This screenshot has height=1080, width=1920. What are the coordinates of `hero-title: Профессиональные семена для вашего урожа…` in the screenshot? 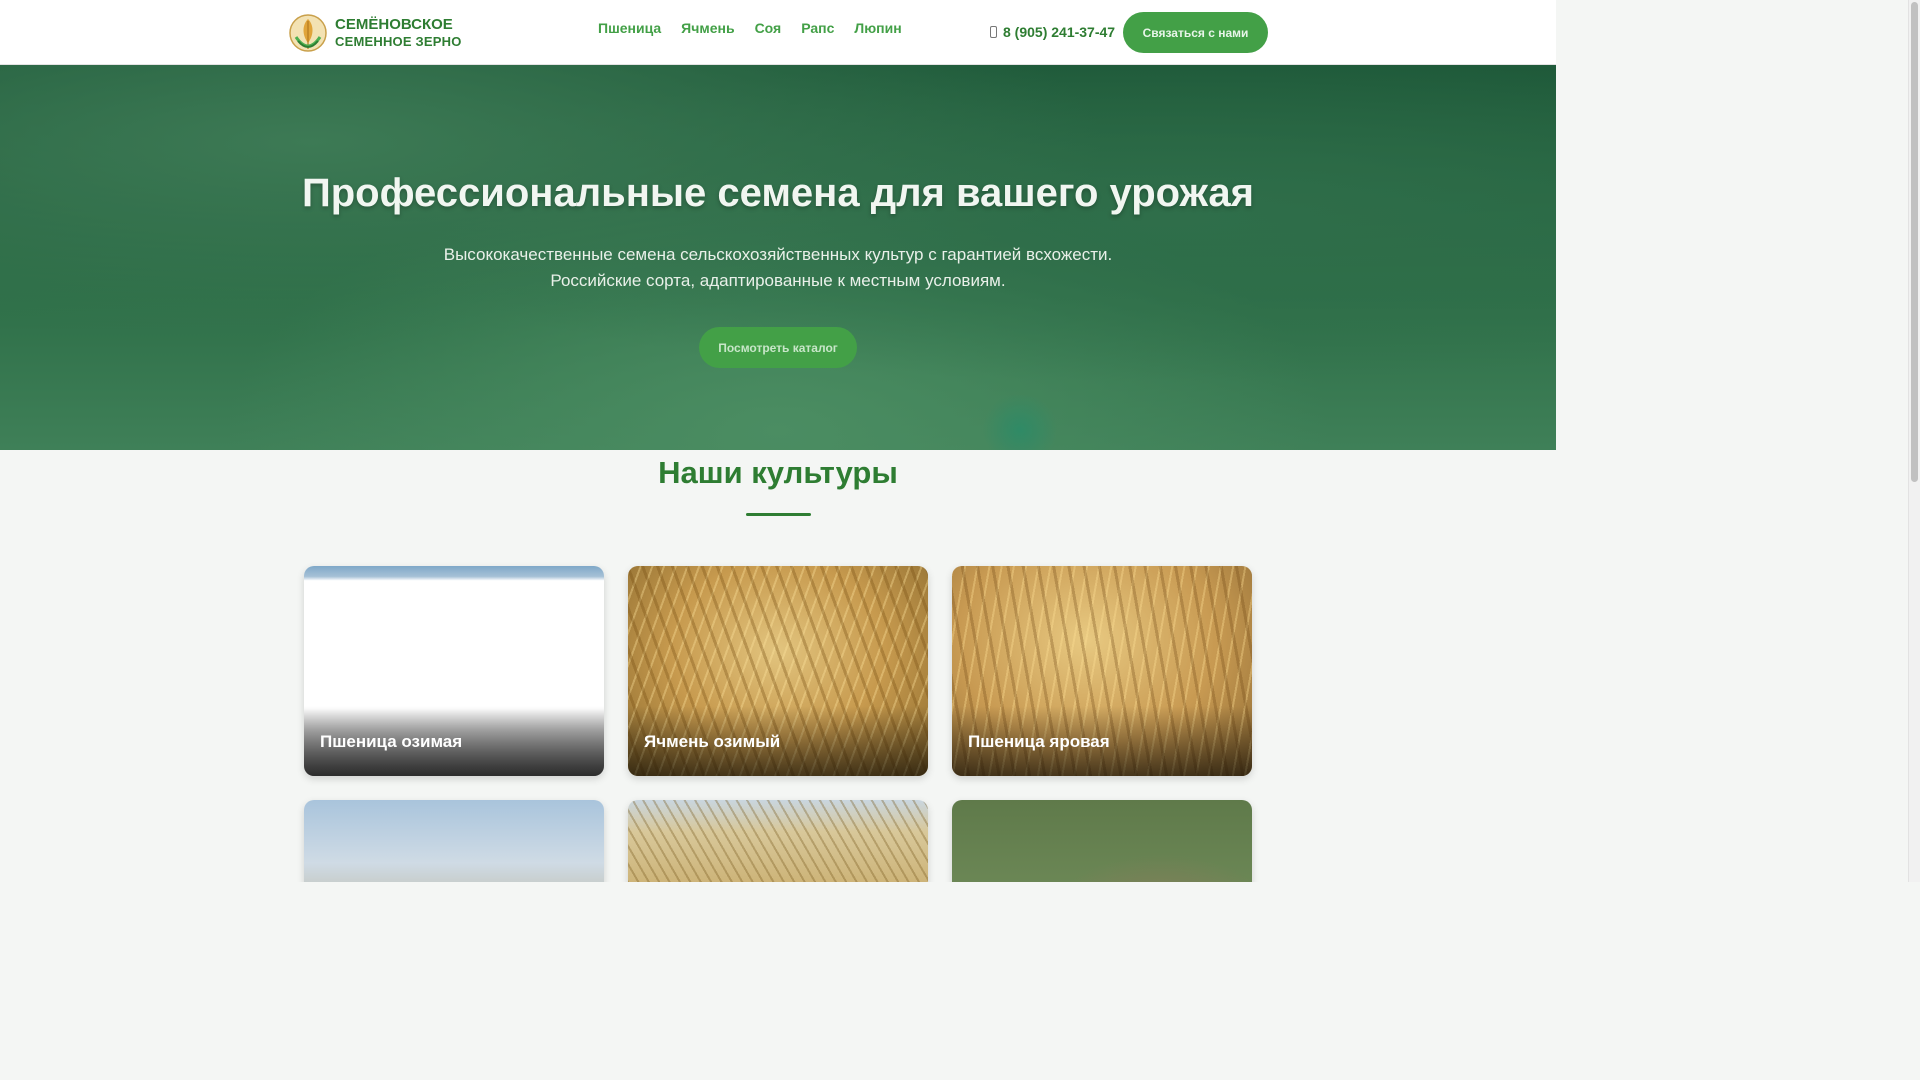 It's located at (778, 193).